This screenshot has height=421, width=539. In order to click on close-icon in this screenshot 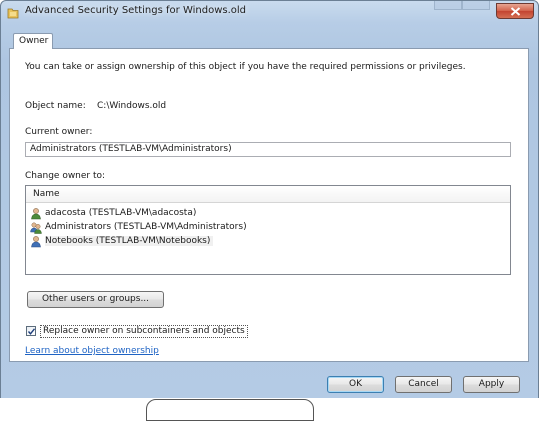, I will do `click(515, 11)`.